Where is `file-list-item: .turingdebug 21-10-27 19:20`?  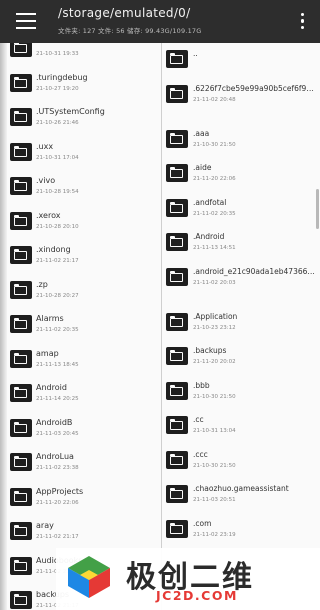 file-list-item: .turingdebug 21-10-27 19:20 is located at coordinates (80, 87).